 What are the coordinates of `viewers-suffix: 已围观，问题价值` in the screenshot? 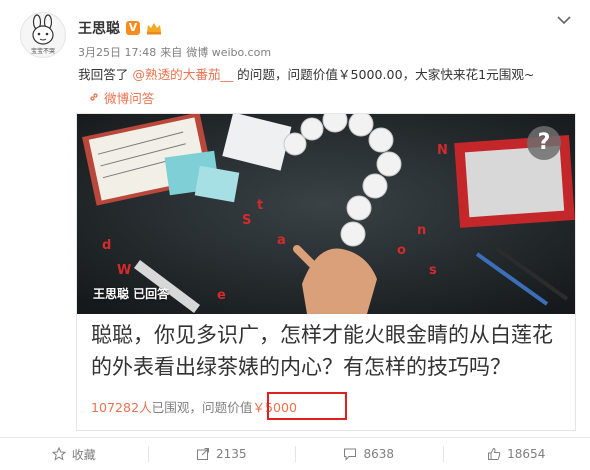 It's located at (202, 407).